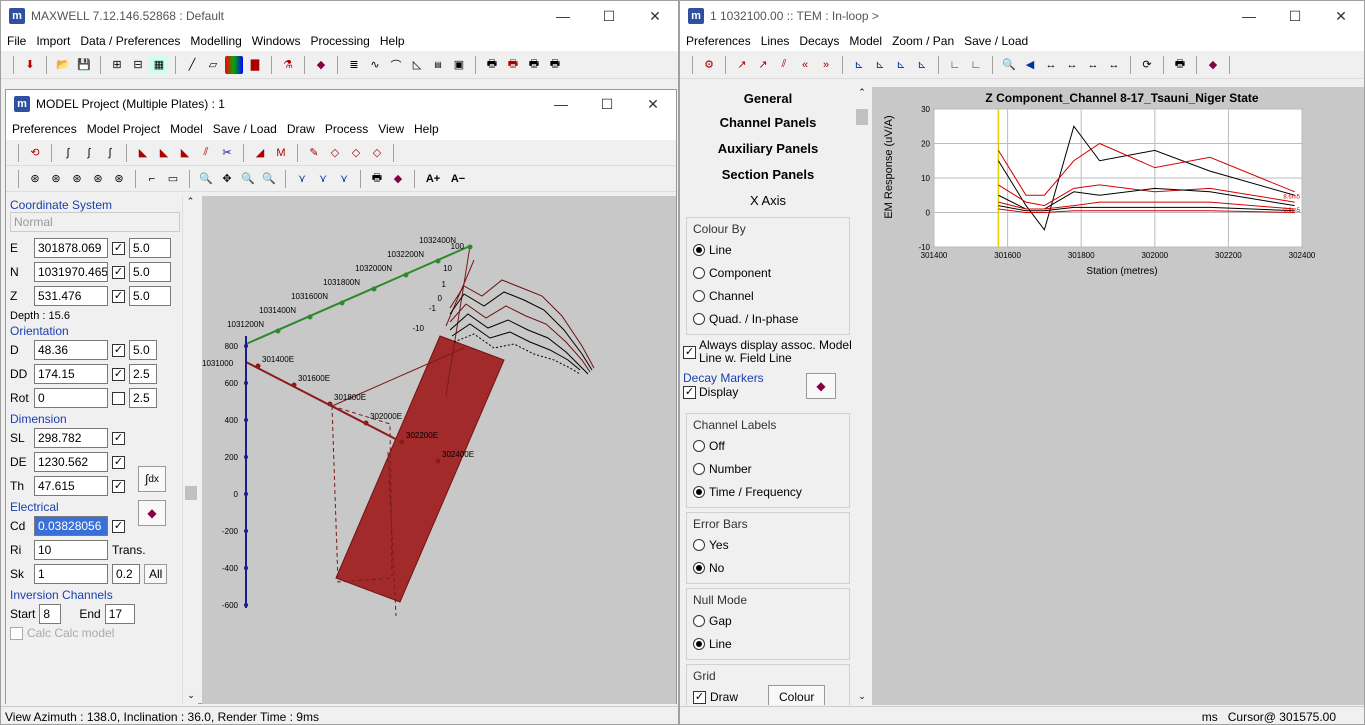  Describe the element at coordinates (118, 486) in the screenshot. I see `th-checkbox: ✓` at that location.